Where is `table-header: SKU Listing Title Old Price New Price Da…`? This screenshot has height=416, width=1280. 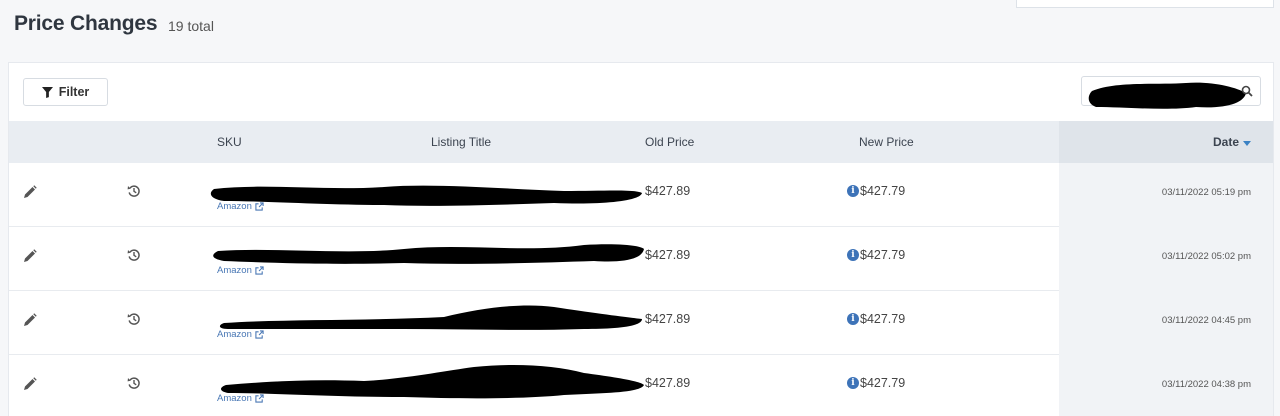 table-header: SKU Listing Title Old Price New Price Da… is located at coordinates (641, 142).